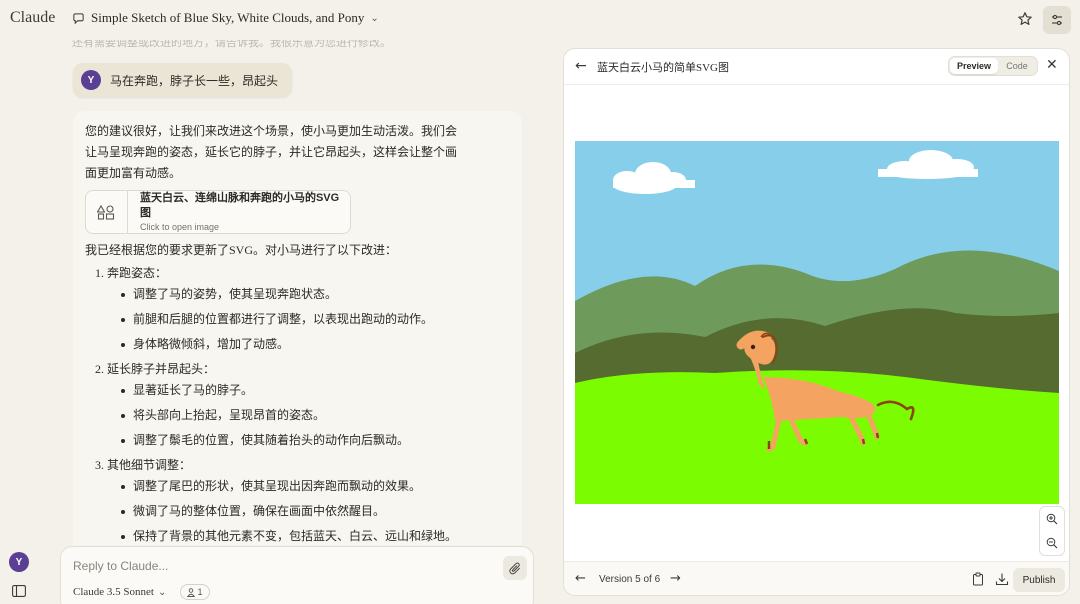 The height and width of the screenshot is (604, 1080). I want to click on preview-tab: Preview, so click(974, 66).